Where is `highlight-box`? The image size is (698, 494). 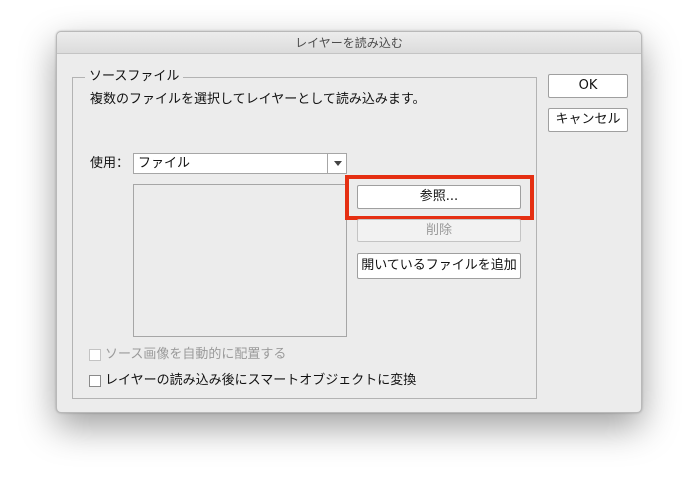
highlight-box is located at coordinates (439, 197).